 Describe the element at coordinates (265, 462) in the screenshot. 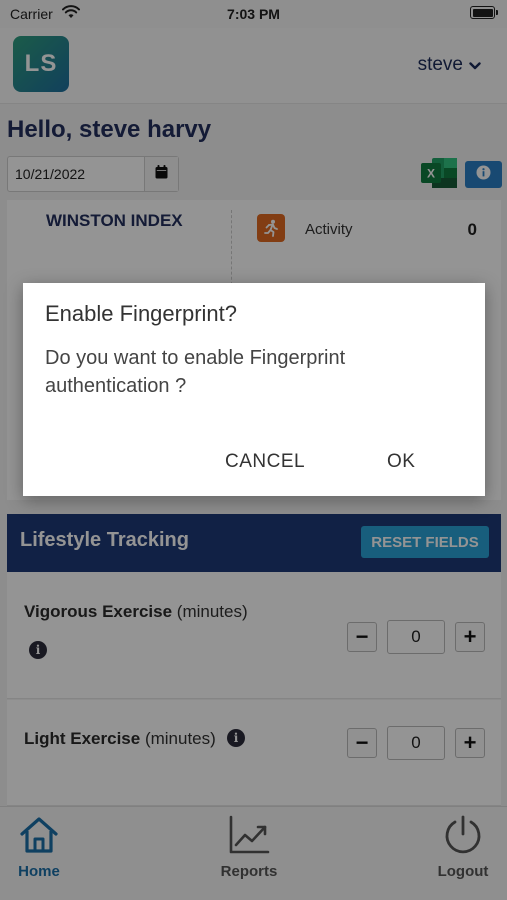

I see `cancel-button: CANCEL` at that location.